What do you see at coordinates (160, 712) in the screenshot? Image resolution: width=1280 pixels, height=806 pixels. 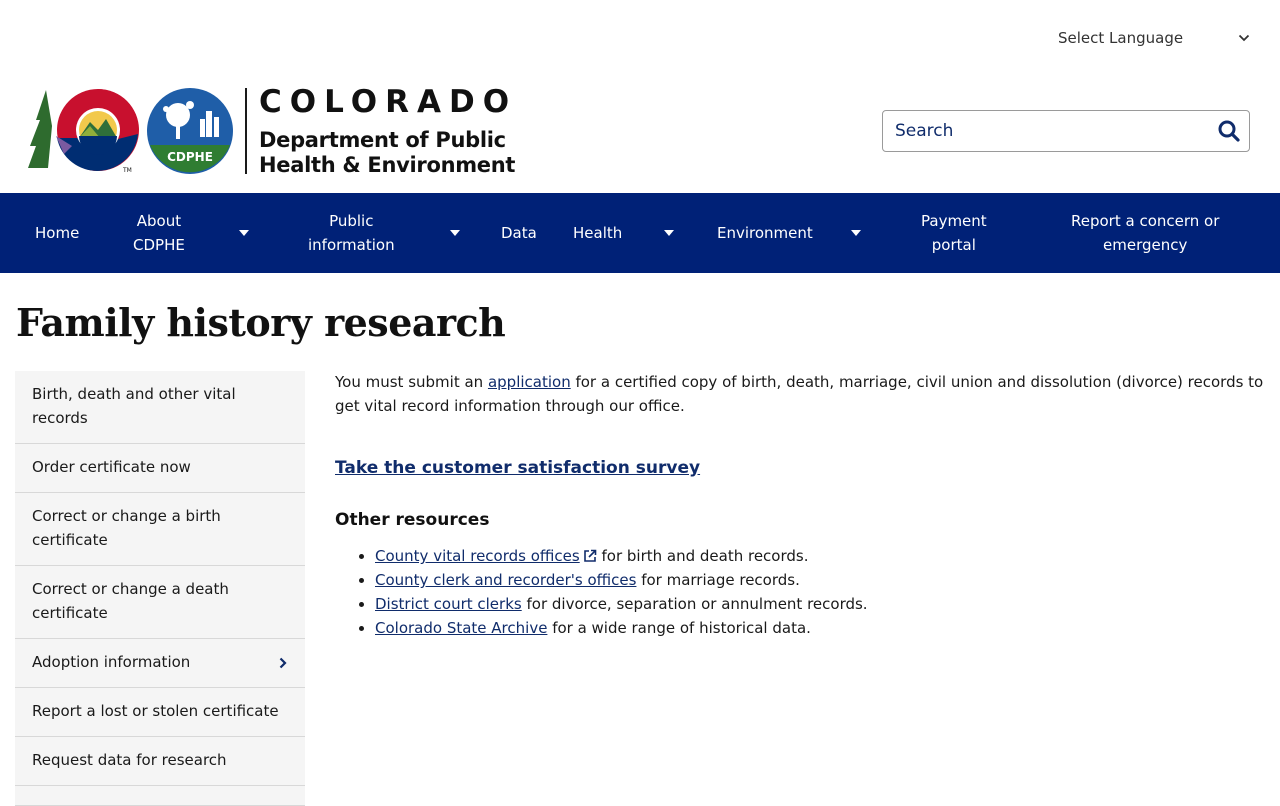 I see `sidebar-item-lost-stolen: Report a lost or stolen certificate` at bounding box center [160, 712].